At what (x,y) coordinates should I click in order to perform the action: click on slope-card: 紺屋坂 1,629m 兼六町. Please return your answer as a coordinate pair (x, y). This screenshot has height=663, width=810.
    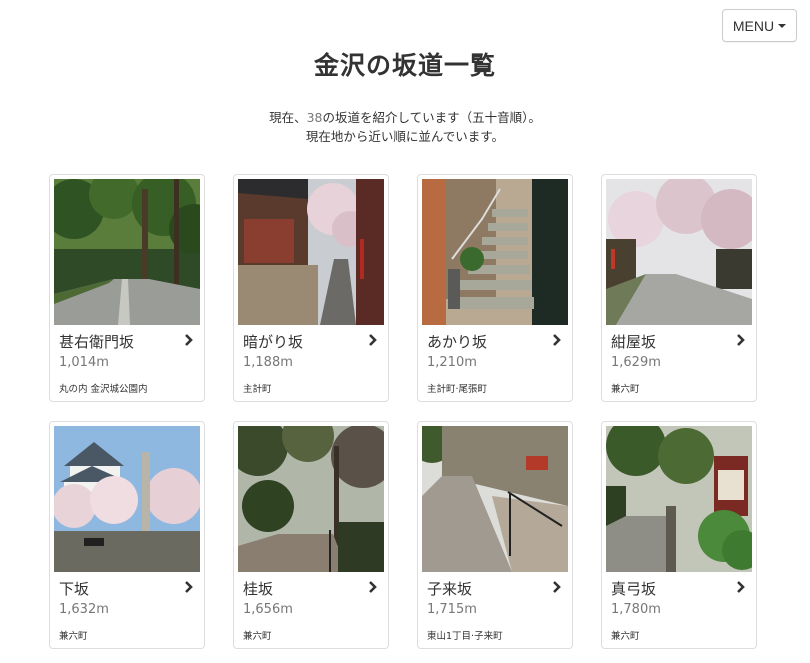
    Looking at the image, I should click on (679, 288).